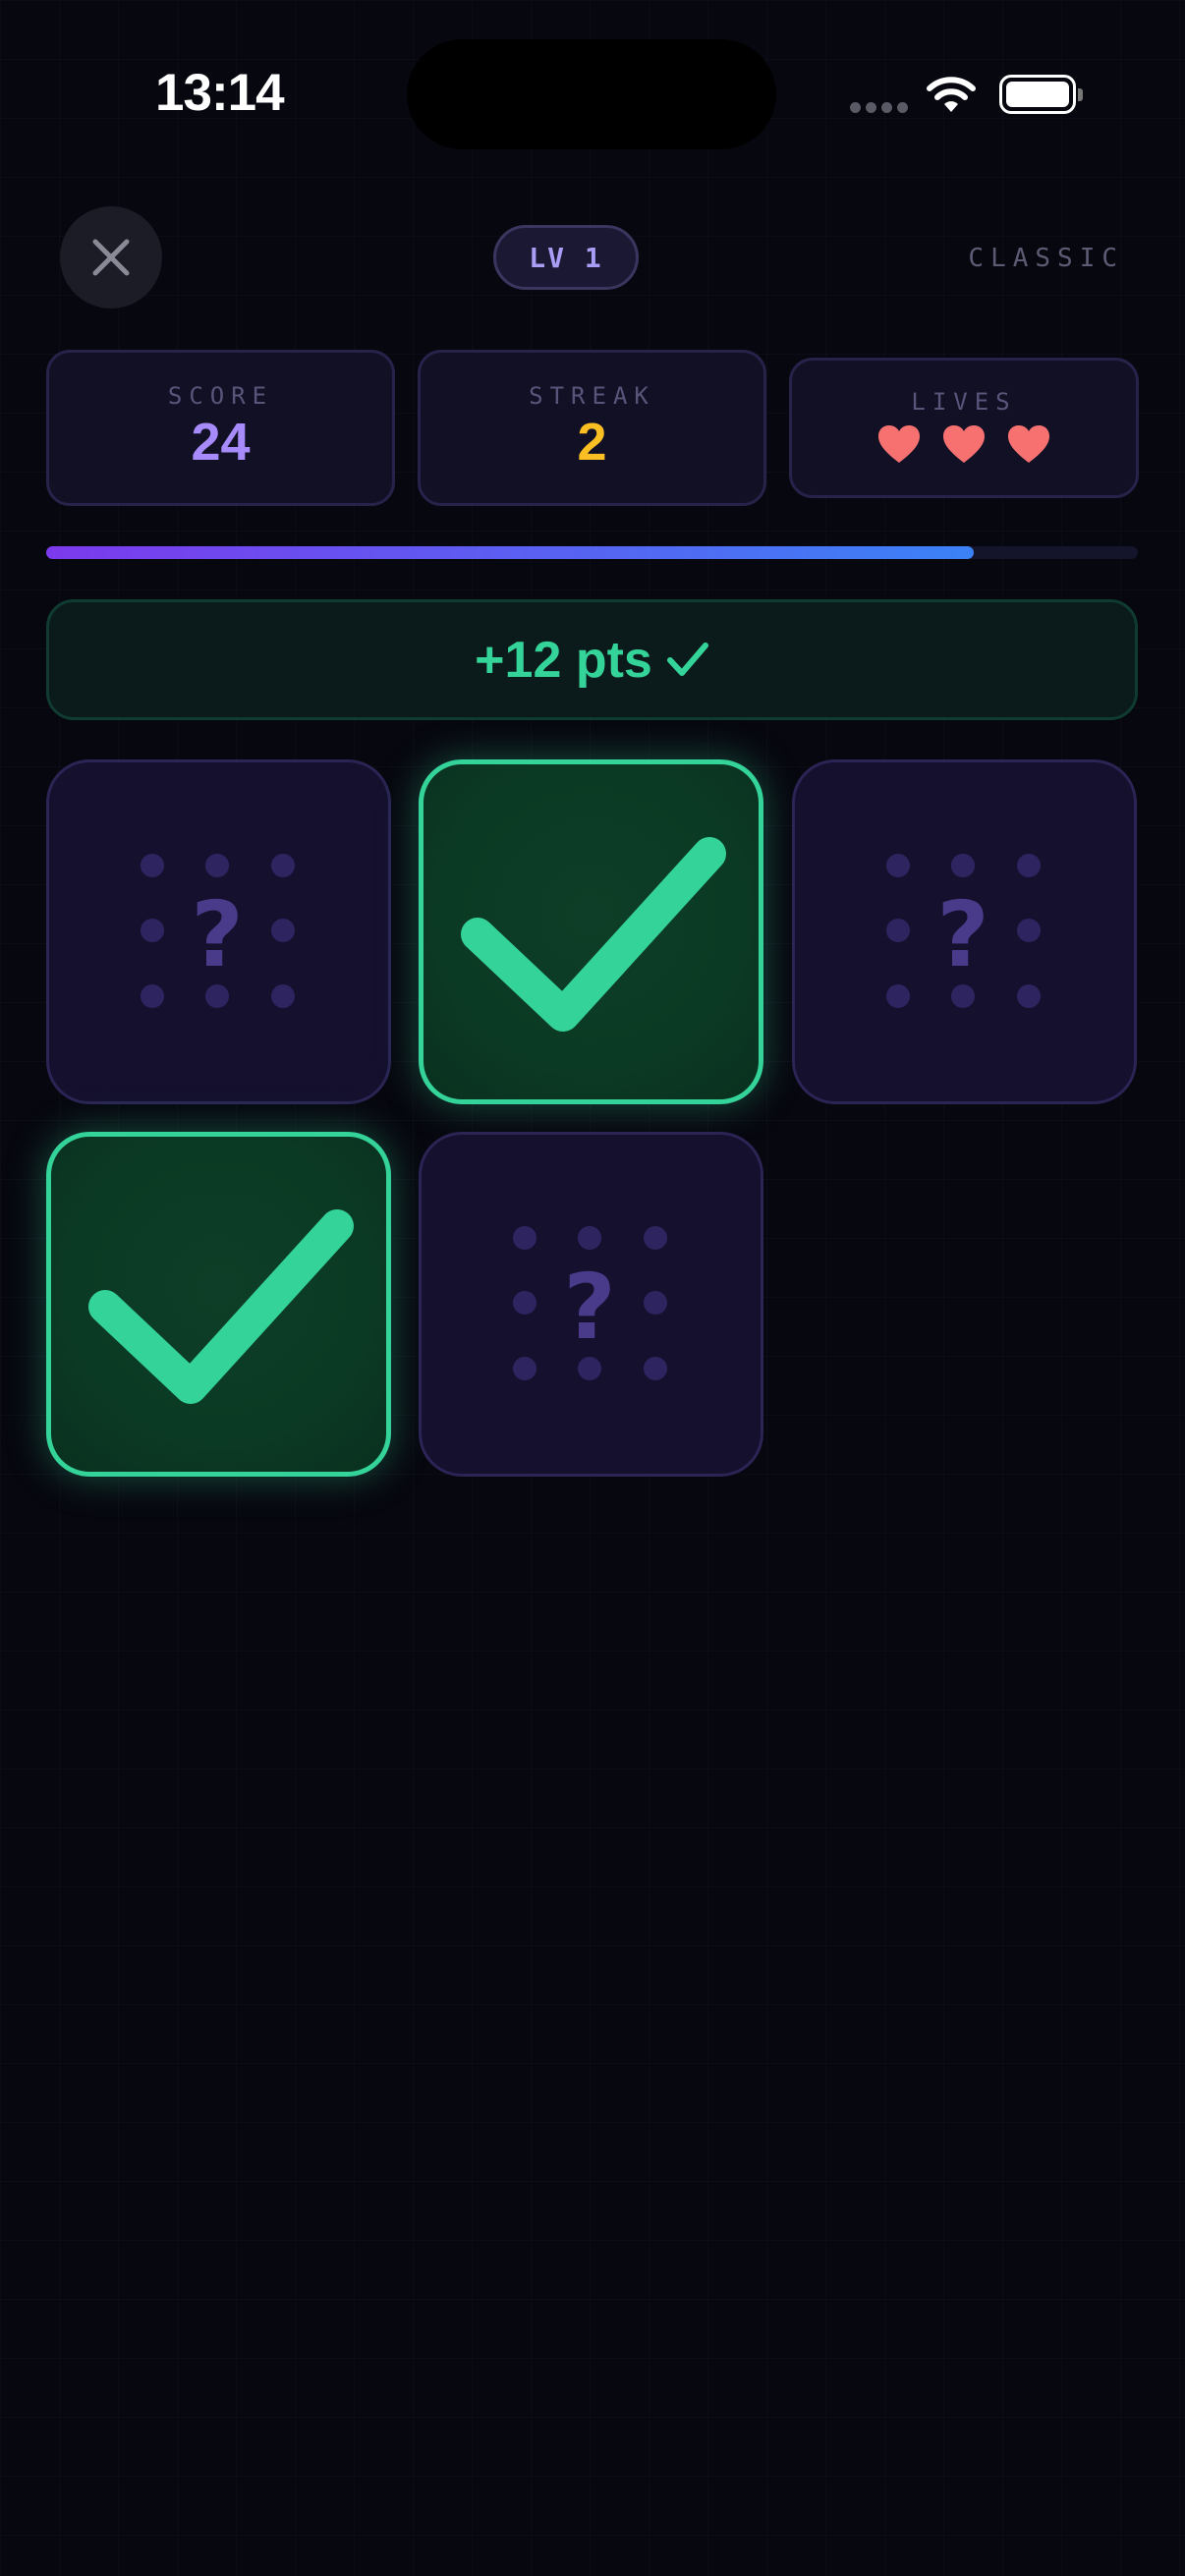  I want to click on progress-fill, so click(511, 552).